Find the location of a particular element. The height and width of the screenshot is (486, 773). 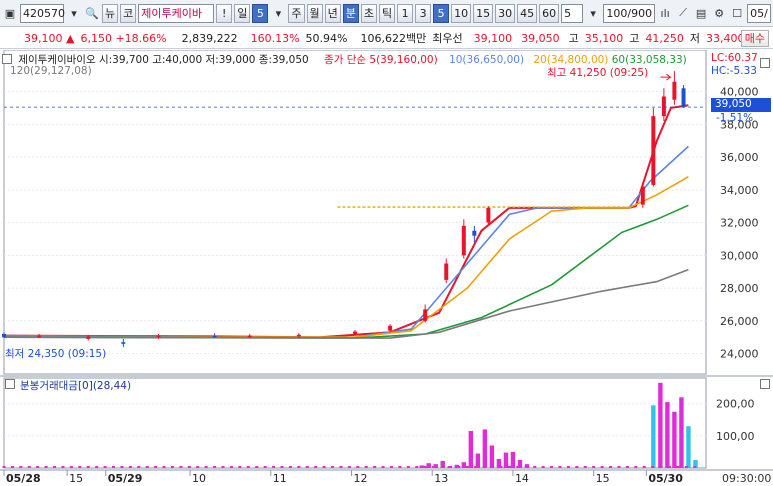

volume: 2,839,222 is located at coordinates (209, 38).